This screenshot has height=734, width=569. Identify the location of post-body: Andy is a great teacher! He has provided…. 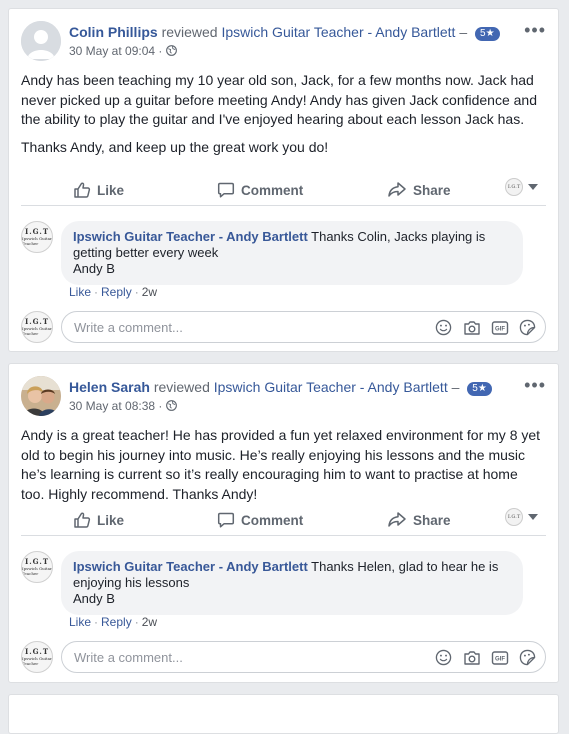
(282, 465).